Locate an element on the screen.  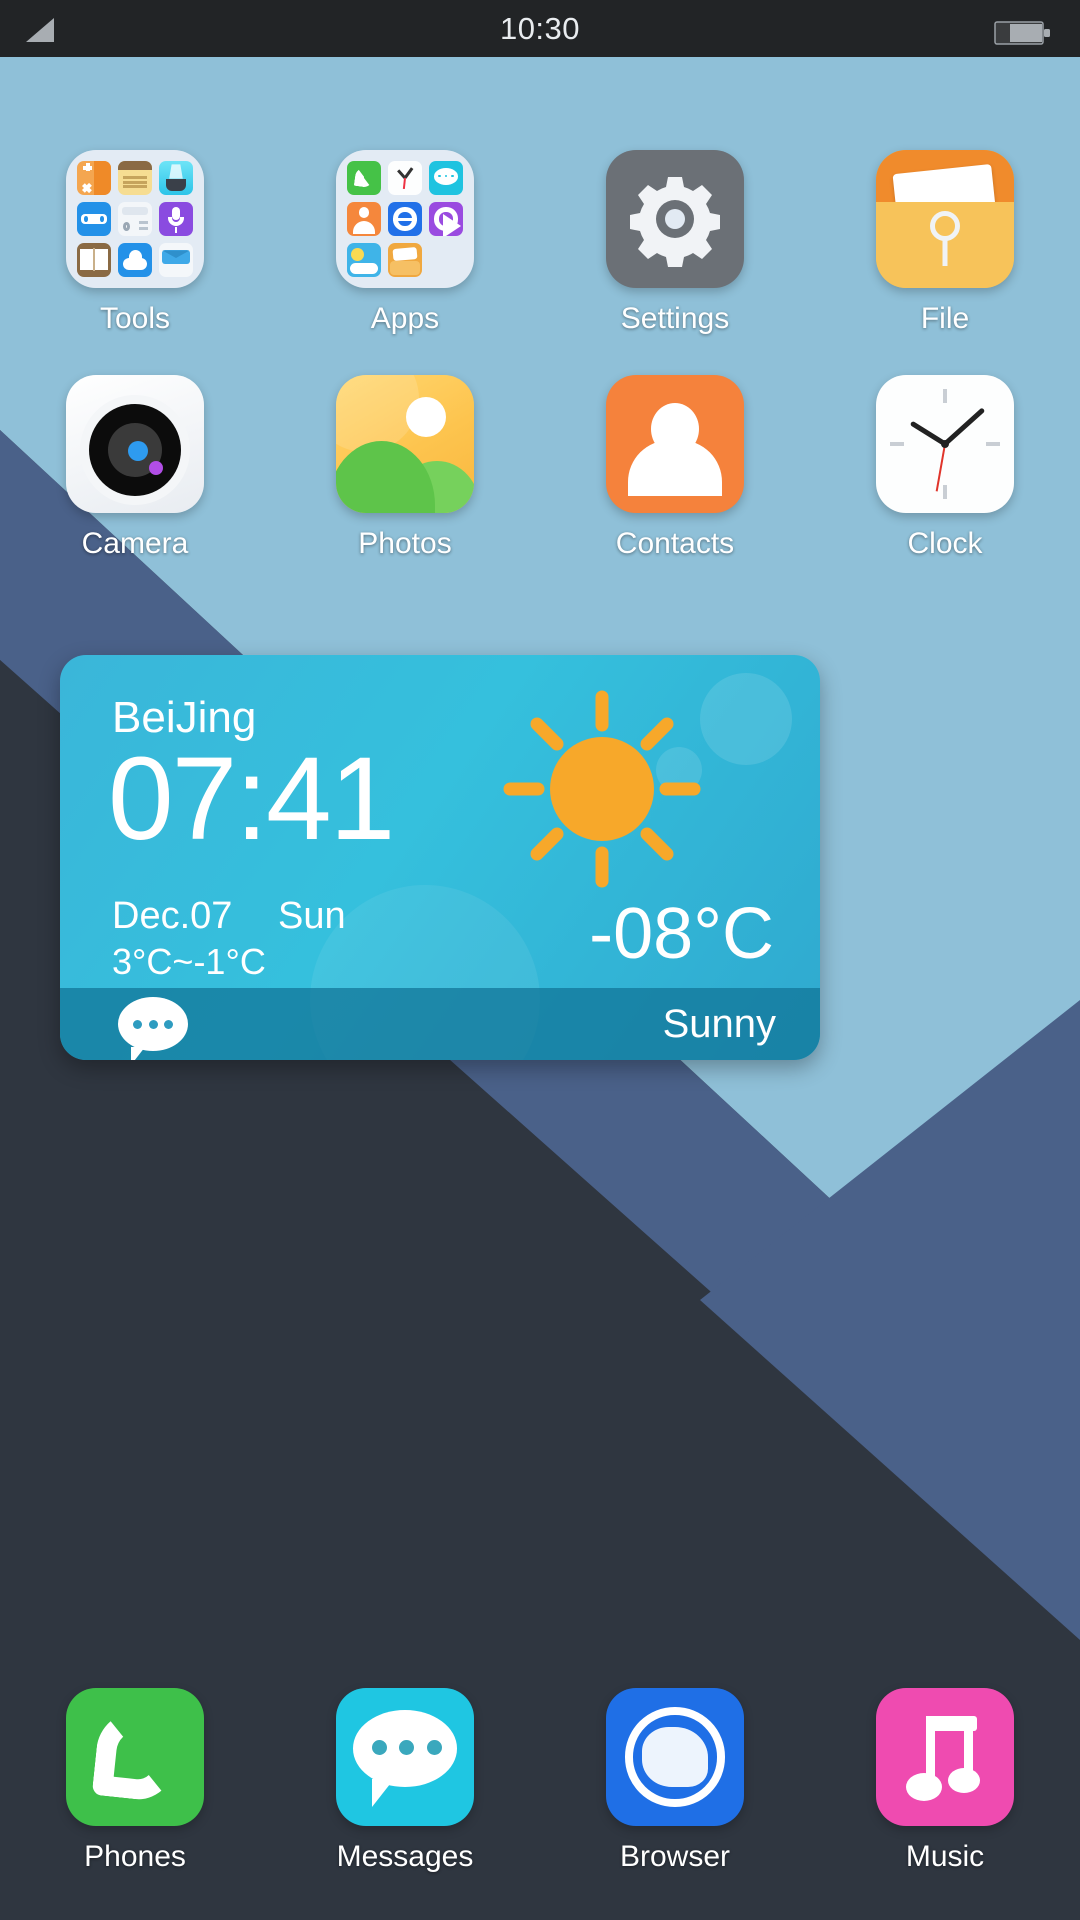
mini-flashlight-icon is located at coordinates (176, 178).